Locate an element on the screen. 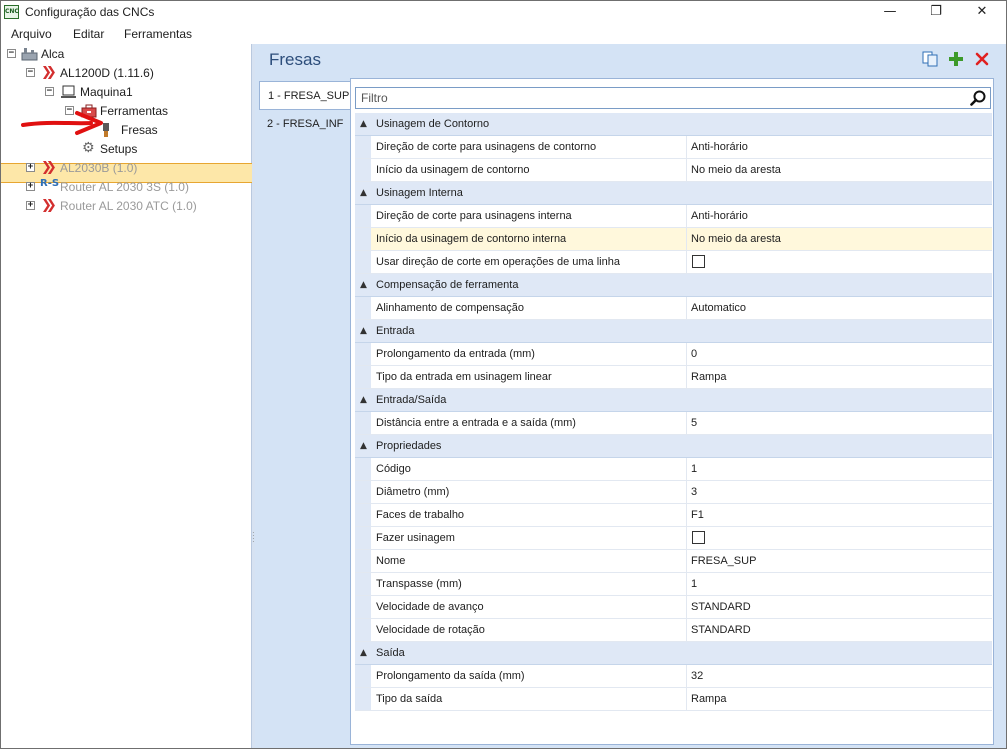  search-icon is located at coordinates (978, 98).